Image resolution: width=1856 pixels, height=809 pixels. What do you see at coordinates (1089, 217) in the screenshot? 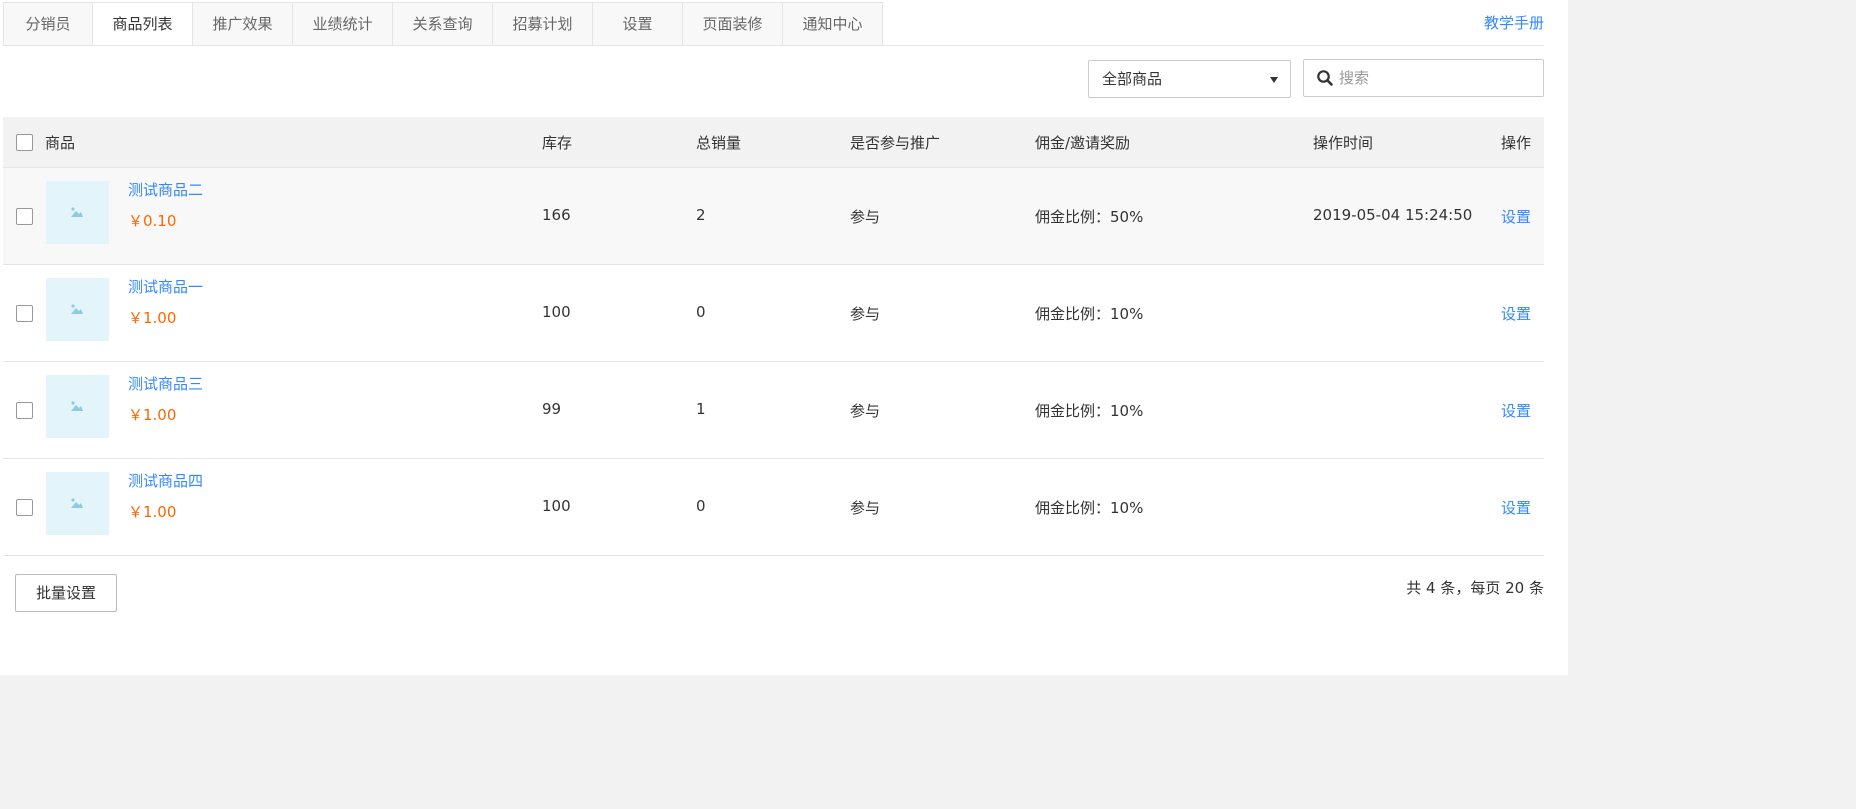
I see `commission-value: 佣金比例：50%` at bounding box center [1089, 217].